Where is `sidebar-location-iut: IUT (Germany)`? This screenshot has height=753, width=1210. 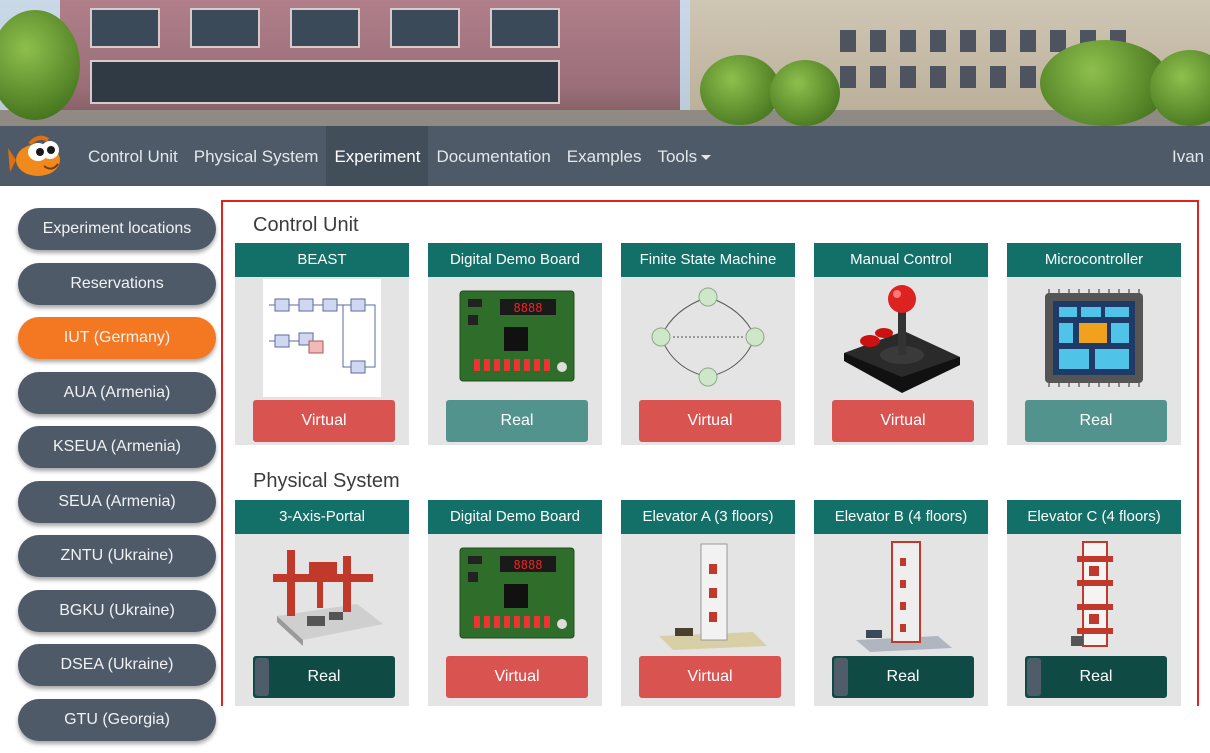 sidebar-location-iut: IUT (Germany) is located at coordinates (117, 338).